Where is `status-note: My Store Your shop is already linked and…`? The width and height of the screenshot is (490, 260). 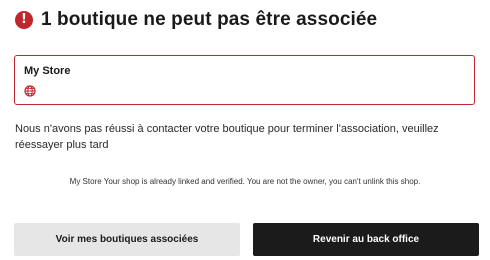
status-note: My Store Your shop is already linked and… is located at coordinates (245, 181).